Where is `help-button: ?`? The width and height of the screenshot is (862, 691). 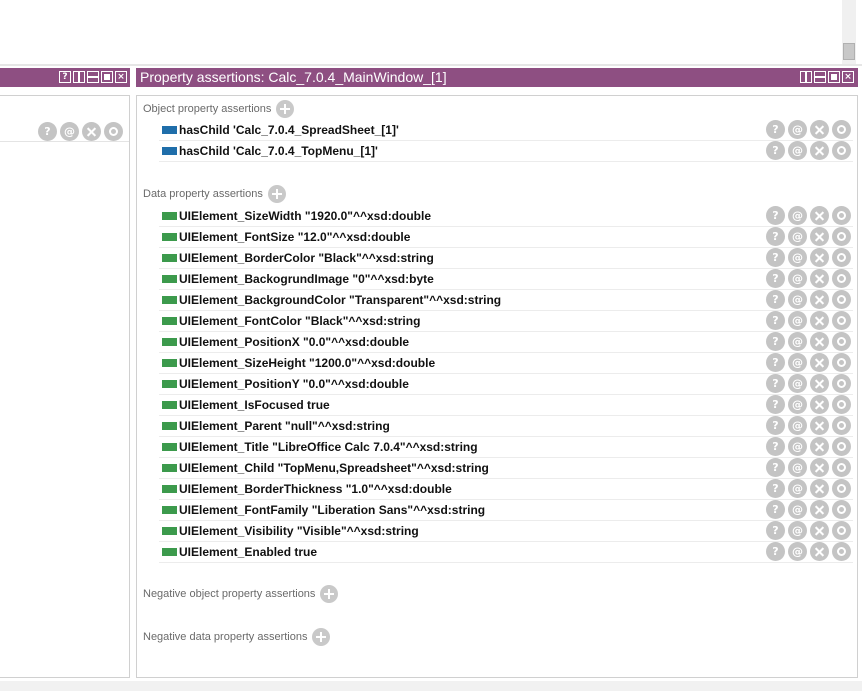 help-button: ? is located at coordinates (65, 77).